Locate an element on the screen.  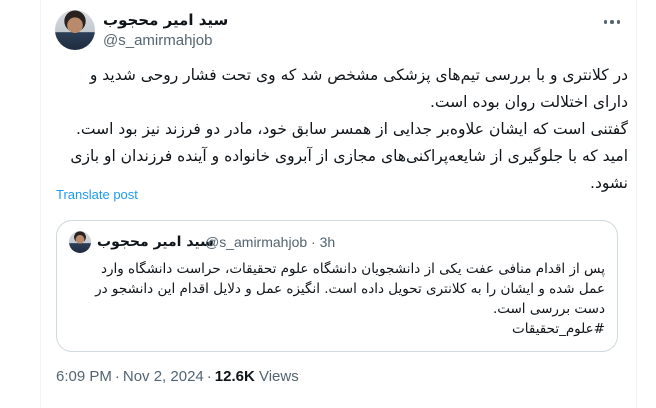
quoted-author-avatar is located at coordinates (80, 242).